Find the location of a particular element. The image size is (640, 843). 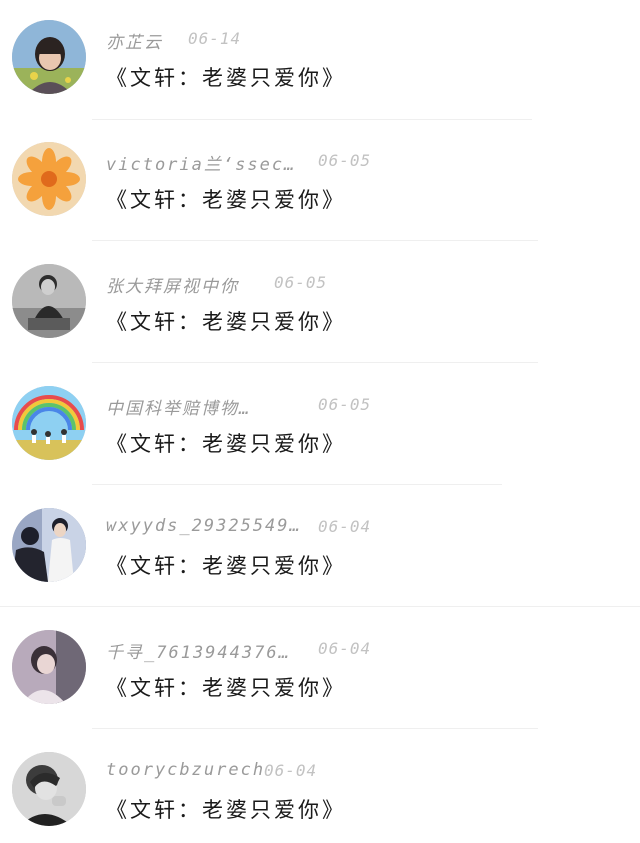

comment-meta: victoria兰‘ssec… 06-05 is located at coordinates (356, 163).